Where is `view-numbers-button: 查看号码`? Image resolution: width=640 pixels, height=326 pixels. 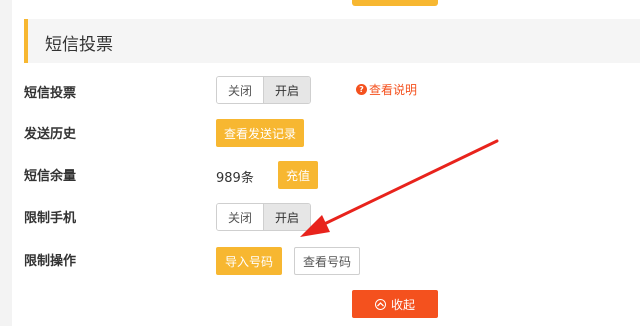
view-numbers-button: 查看号码 is located at coordinates (327, 261).